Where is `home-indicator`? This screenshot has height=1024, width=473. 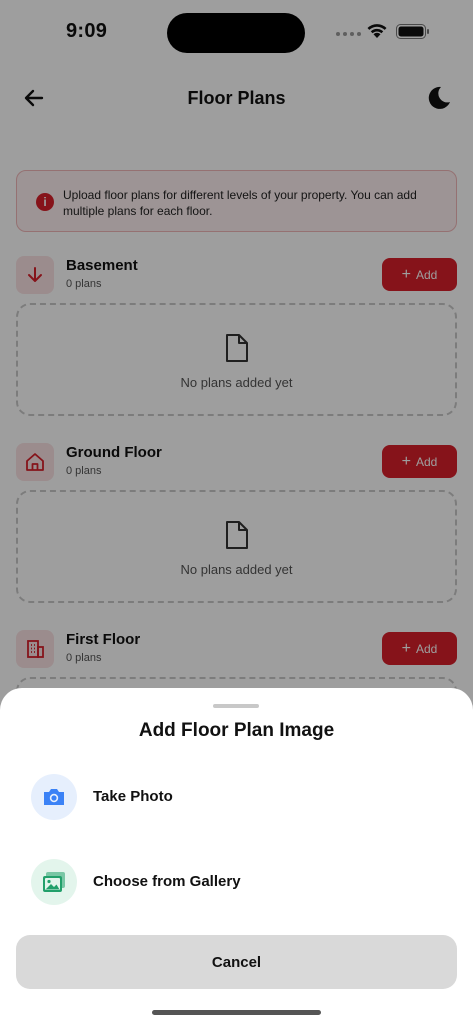
home-indicator is located at coordinates (236, 1012).